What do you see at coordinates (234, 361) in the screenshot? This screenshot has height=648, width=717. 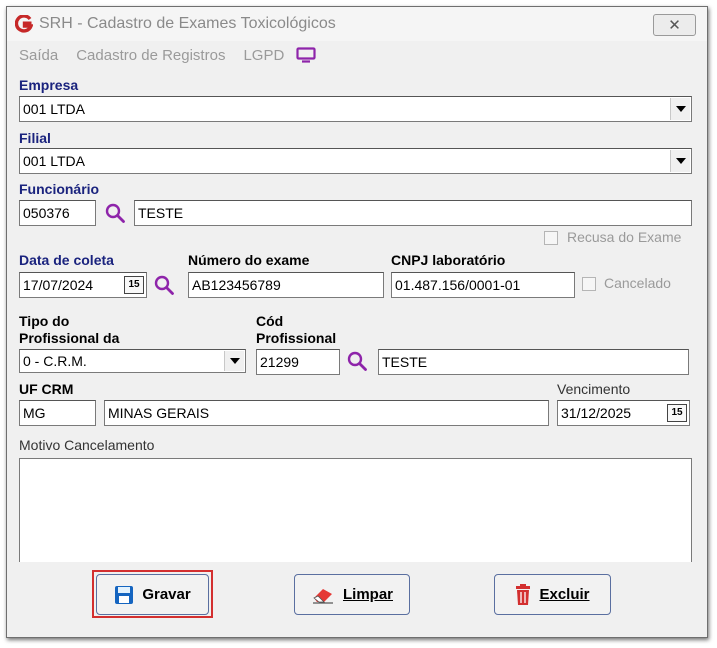 I see `tipo-profissional-dropdown-arrow-icon` at bounding box center [234, 361].